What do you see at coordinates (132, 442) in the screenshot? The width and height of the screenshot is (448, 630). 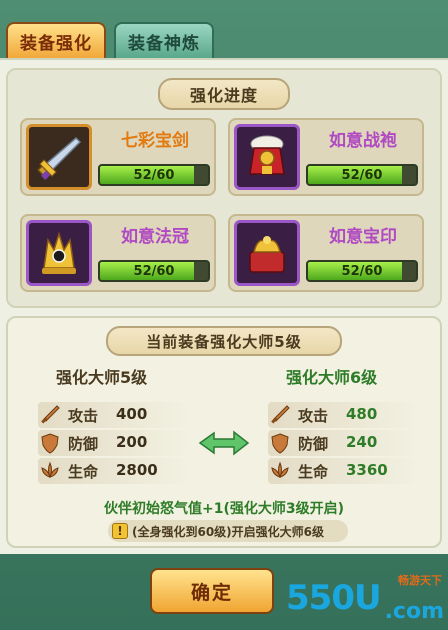 I see `stat-value: 200` at bounding box center [132, 442].